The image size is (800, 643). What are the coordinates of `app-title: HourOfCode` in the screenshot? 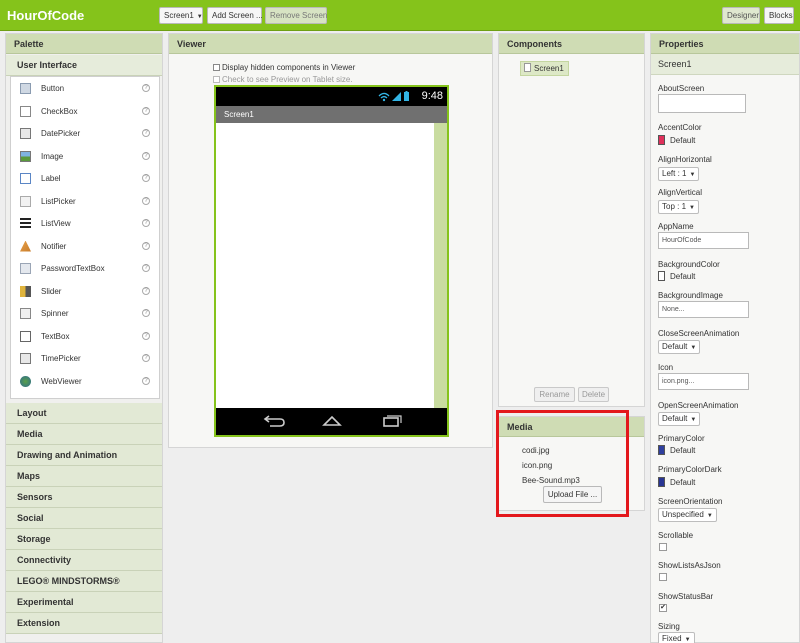 It's located at (46, 15).